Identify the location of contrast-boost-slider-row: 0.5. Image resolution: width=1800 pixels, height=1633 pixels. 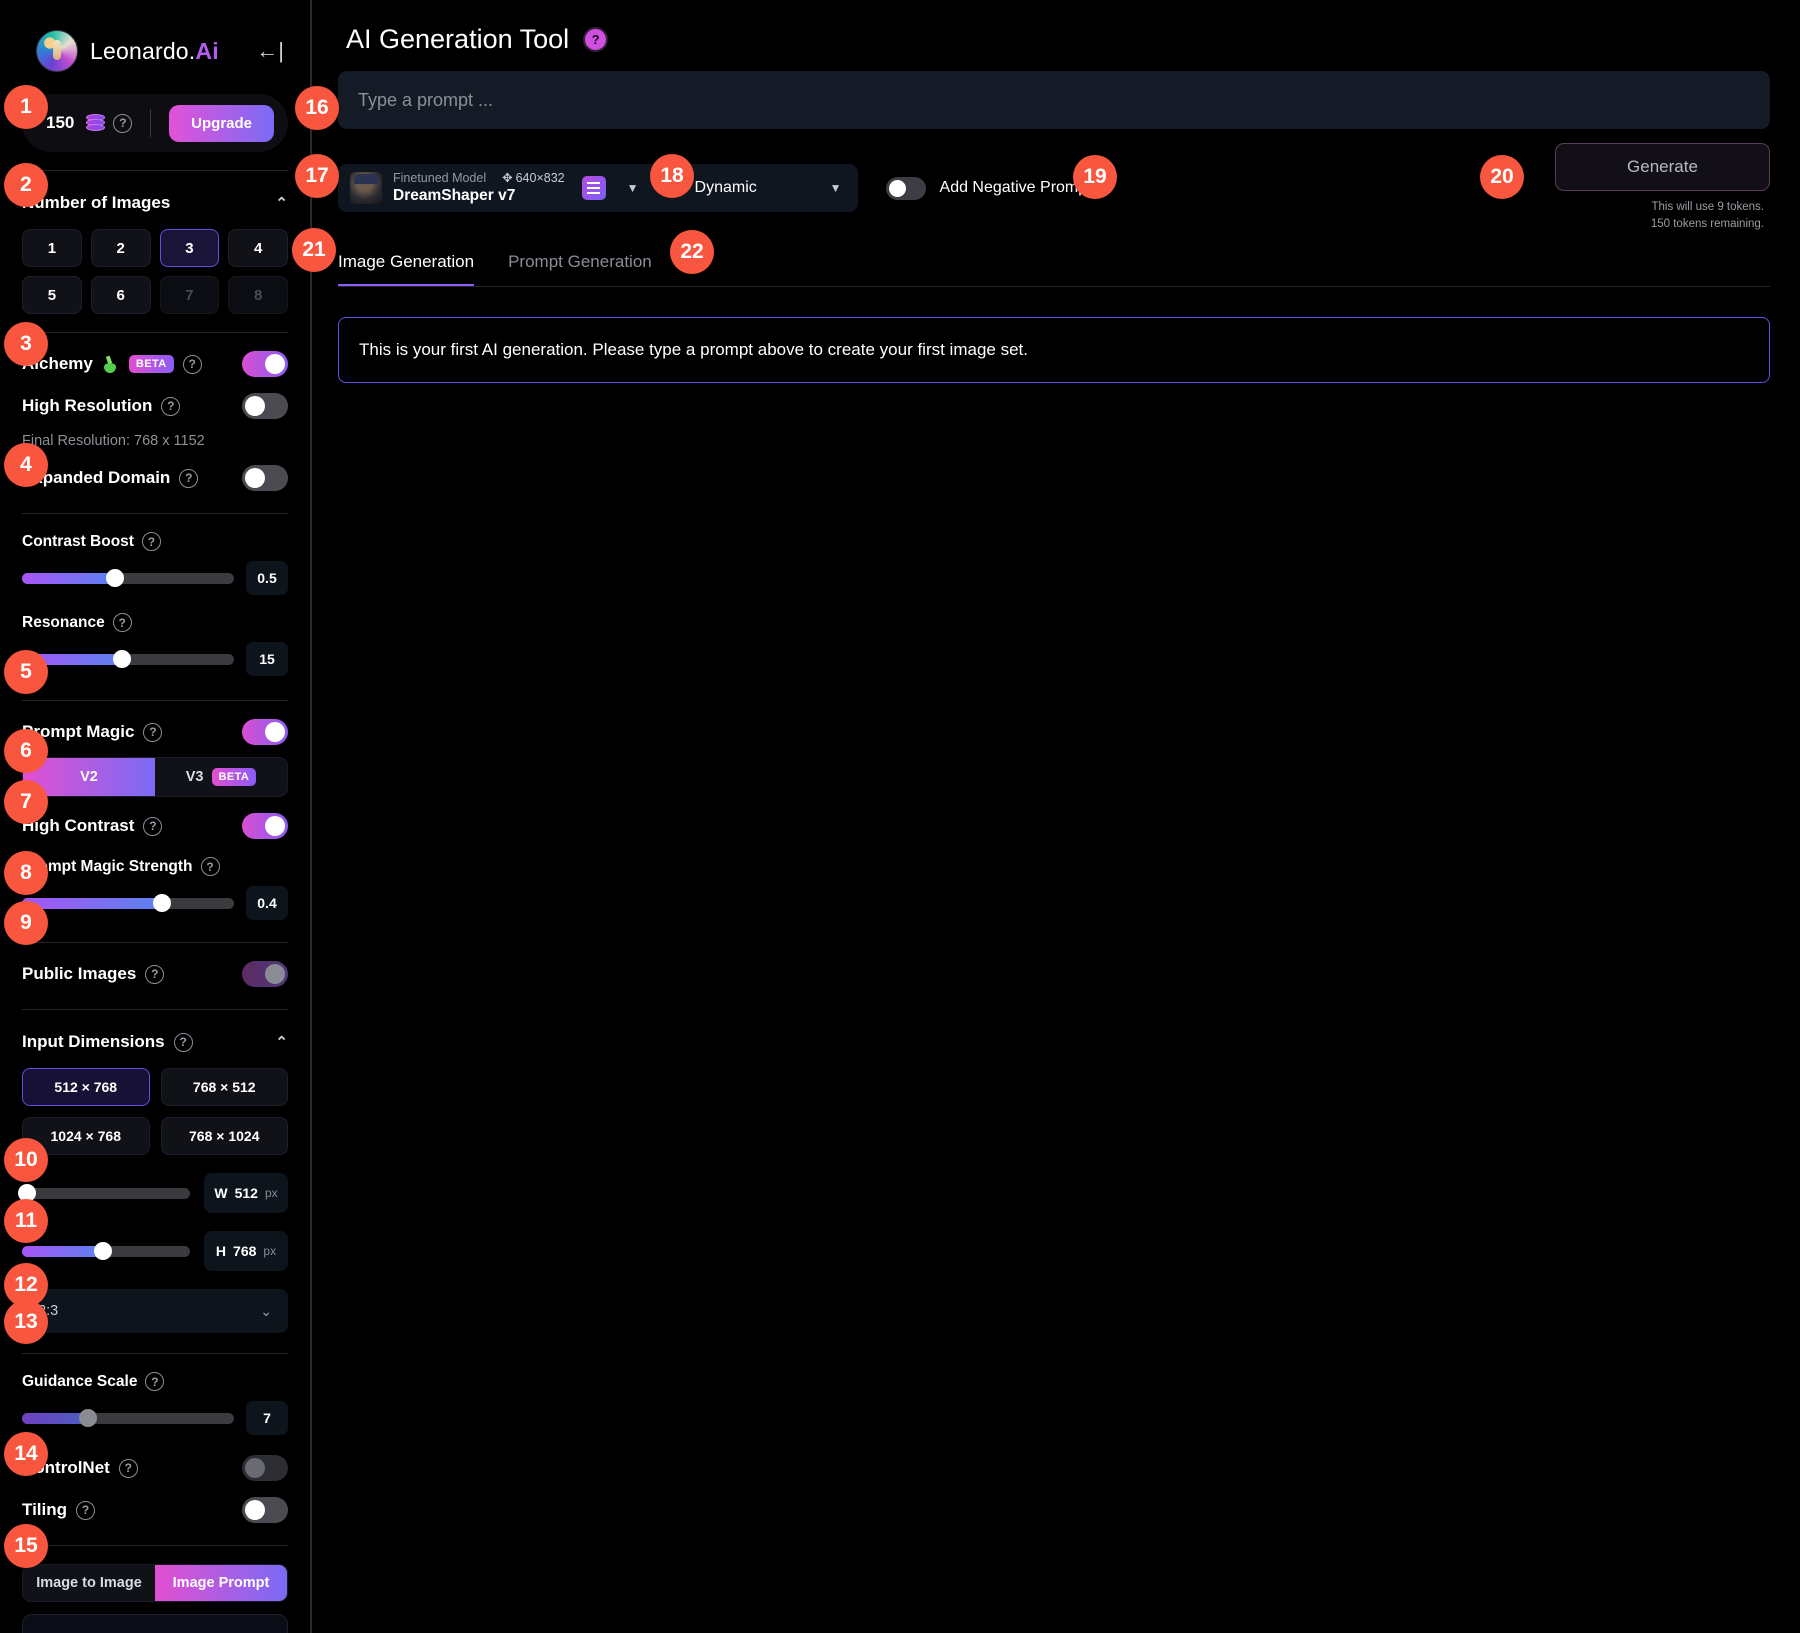
(155, 578).